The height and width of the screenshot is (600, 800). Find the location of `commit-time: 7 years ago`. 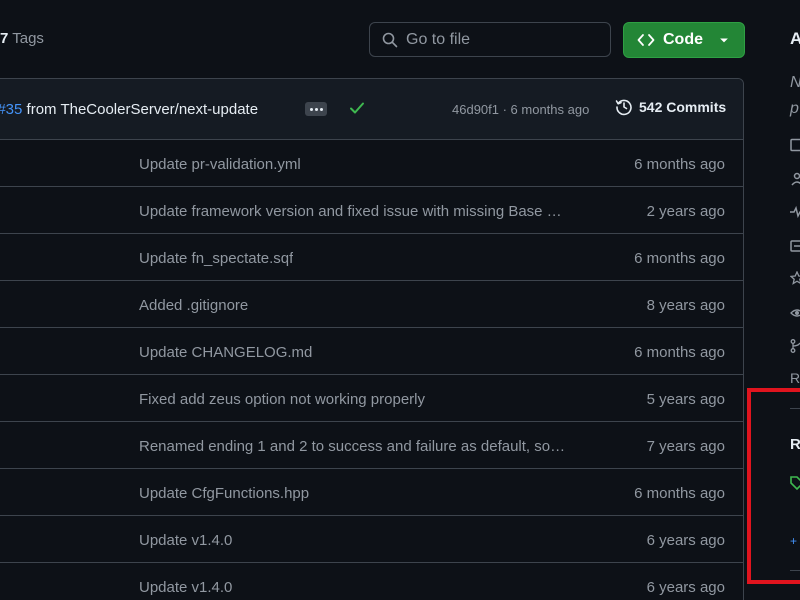

commit-time: 7 years ago is located at coordinates (685, 446).